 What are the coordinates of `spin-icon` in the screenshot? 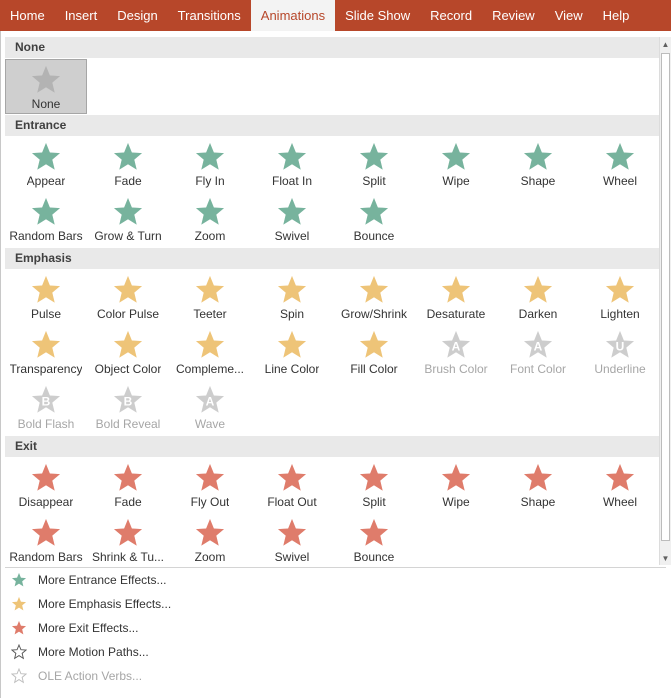 It's located at (292, 290).